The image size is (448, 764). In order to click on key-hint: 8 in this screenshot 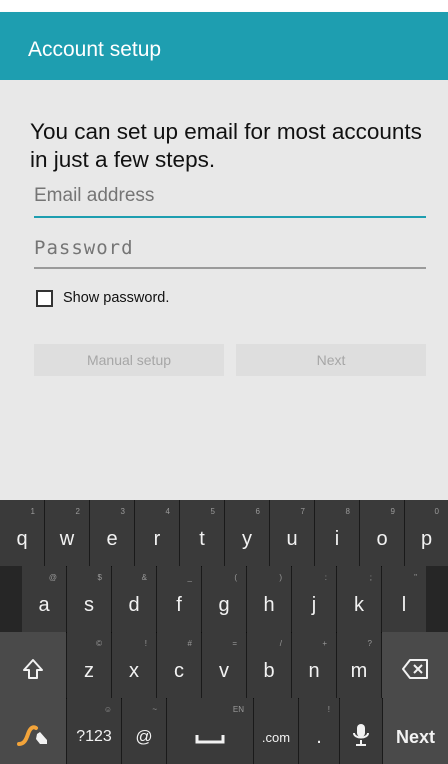, I will do `click(347, 511)`.